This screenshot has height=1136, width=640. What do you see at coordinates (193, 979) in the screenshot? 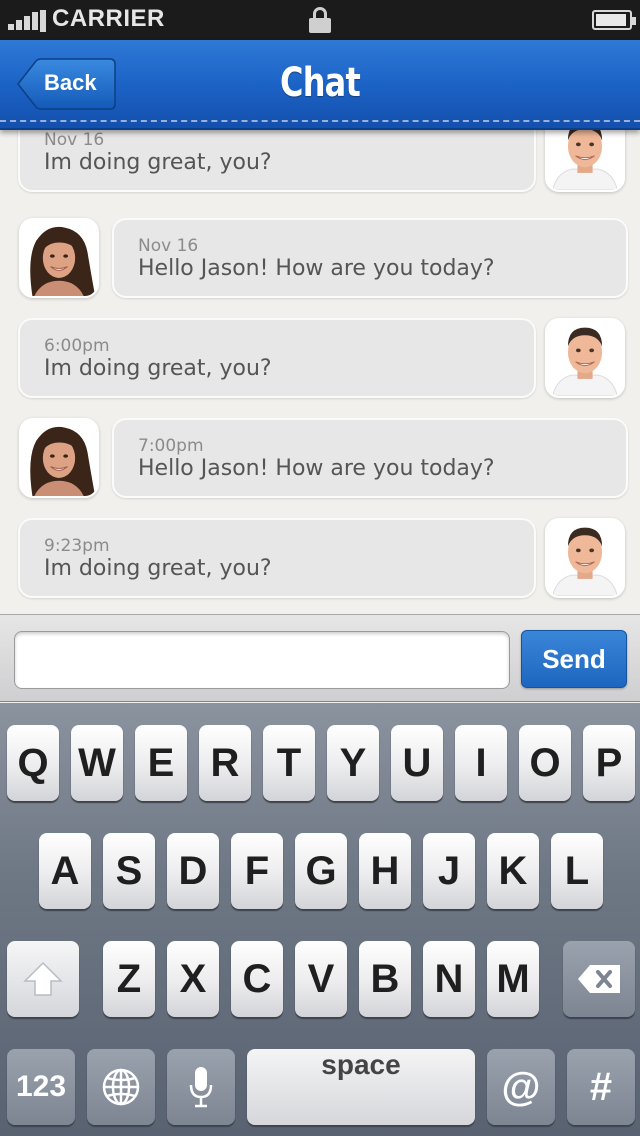
I see `key-x: X` at bounding box center [193, 979].